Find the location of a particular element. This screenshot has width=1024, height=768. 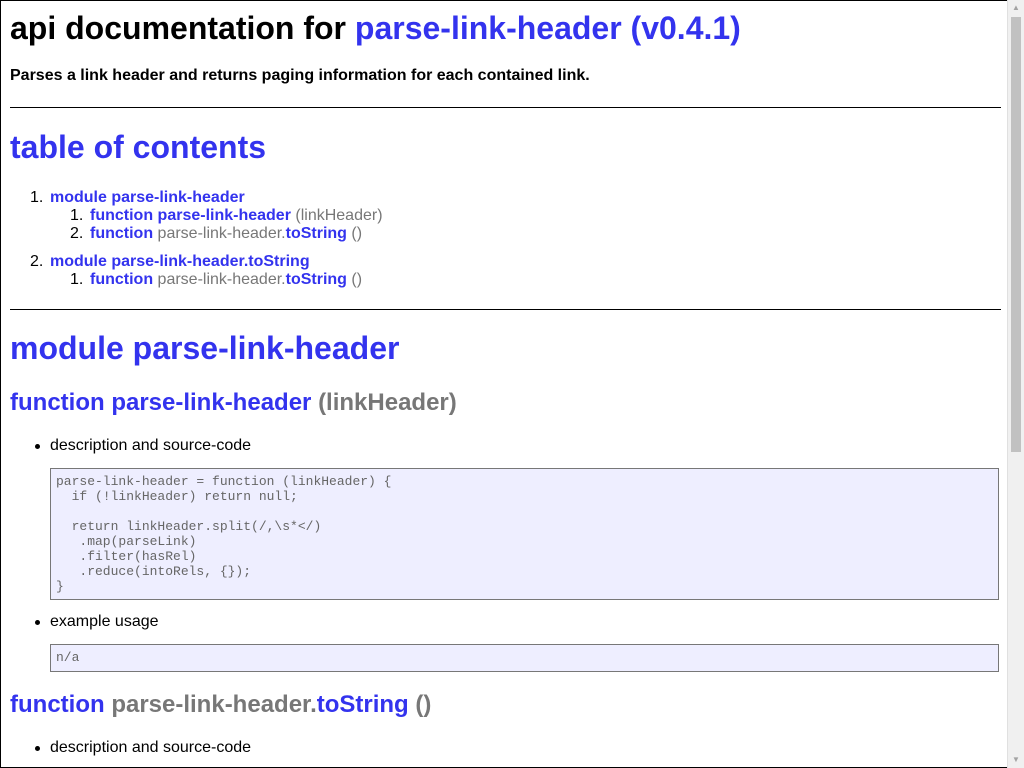

toc-link-module-parse-link-header: module parse-link-header is located at coordinates (147, 198).